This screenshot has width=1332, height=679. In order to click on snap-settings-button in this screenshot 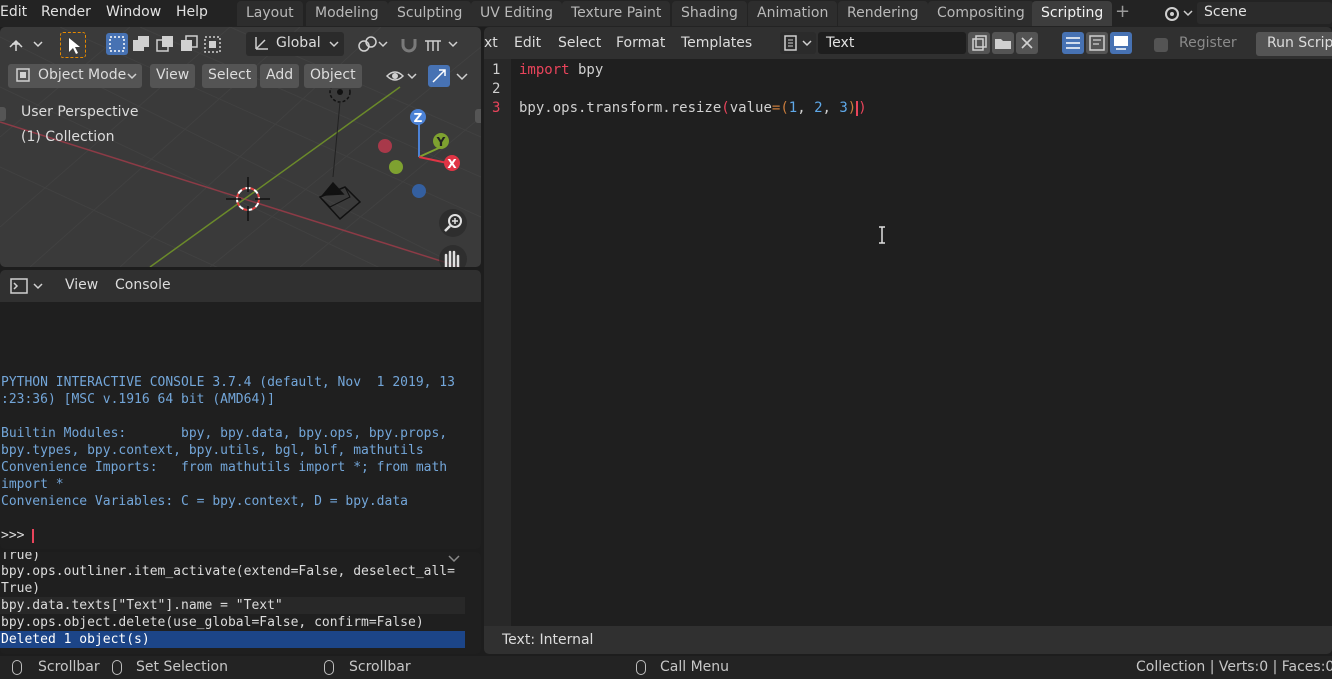, I will do `click(442, 44)`.